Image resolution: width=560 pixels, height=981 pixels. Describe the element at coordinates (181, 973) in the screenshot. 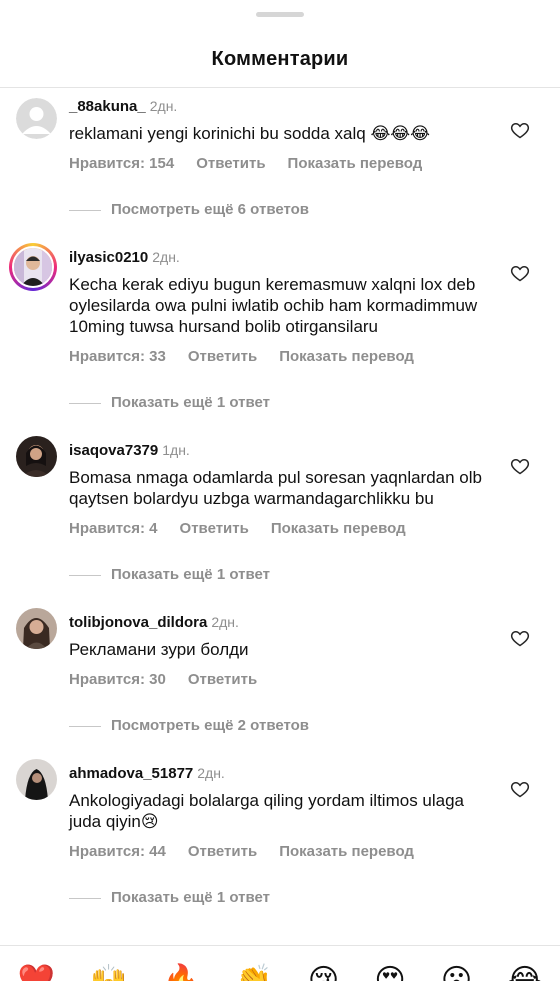

I see `fire-emoji-icon: 🔥` at that location.